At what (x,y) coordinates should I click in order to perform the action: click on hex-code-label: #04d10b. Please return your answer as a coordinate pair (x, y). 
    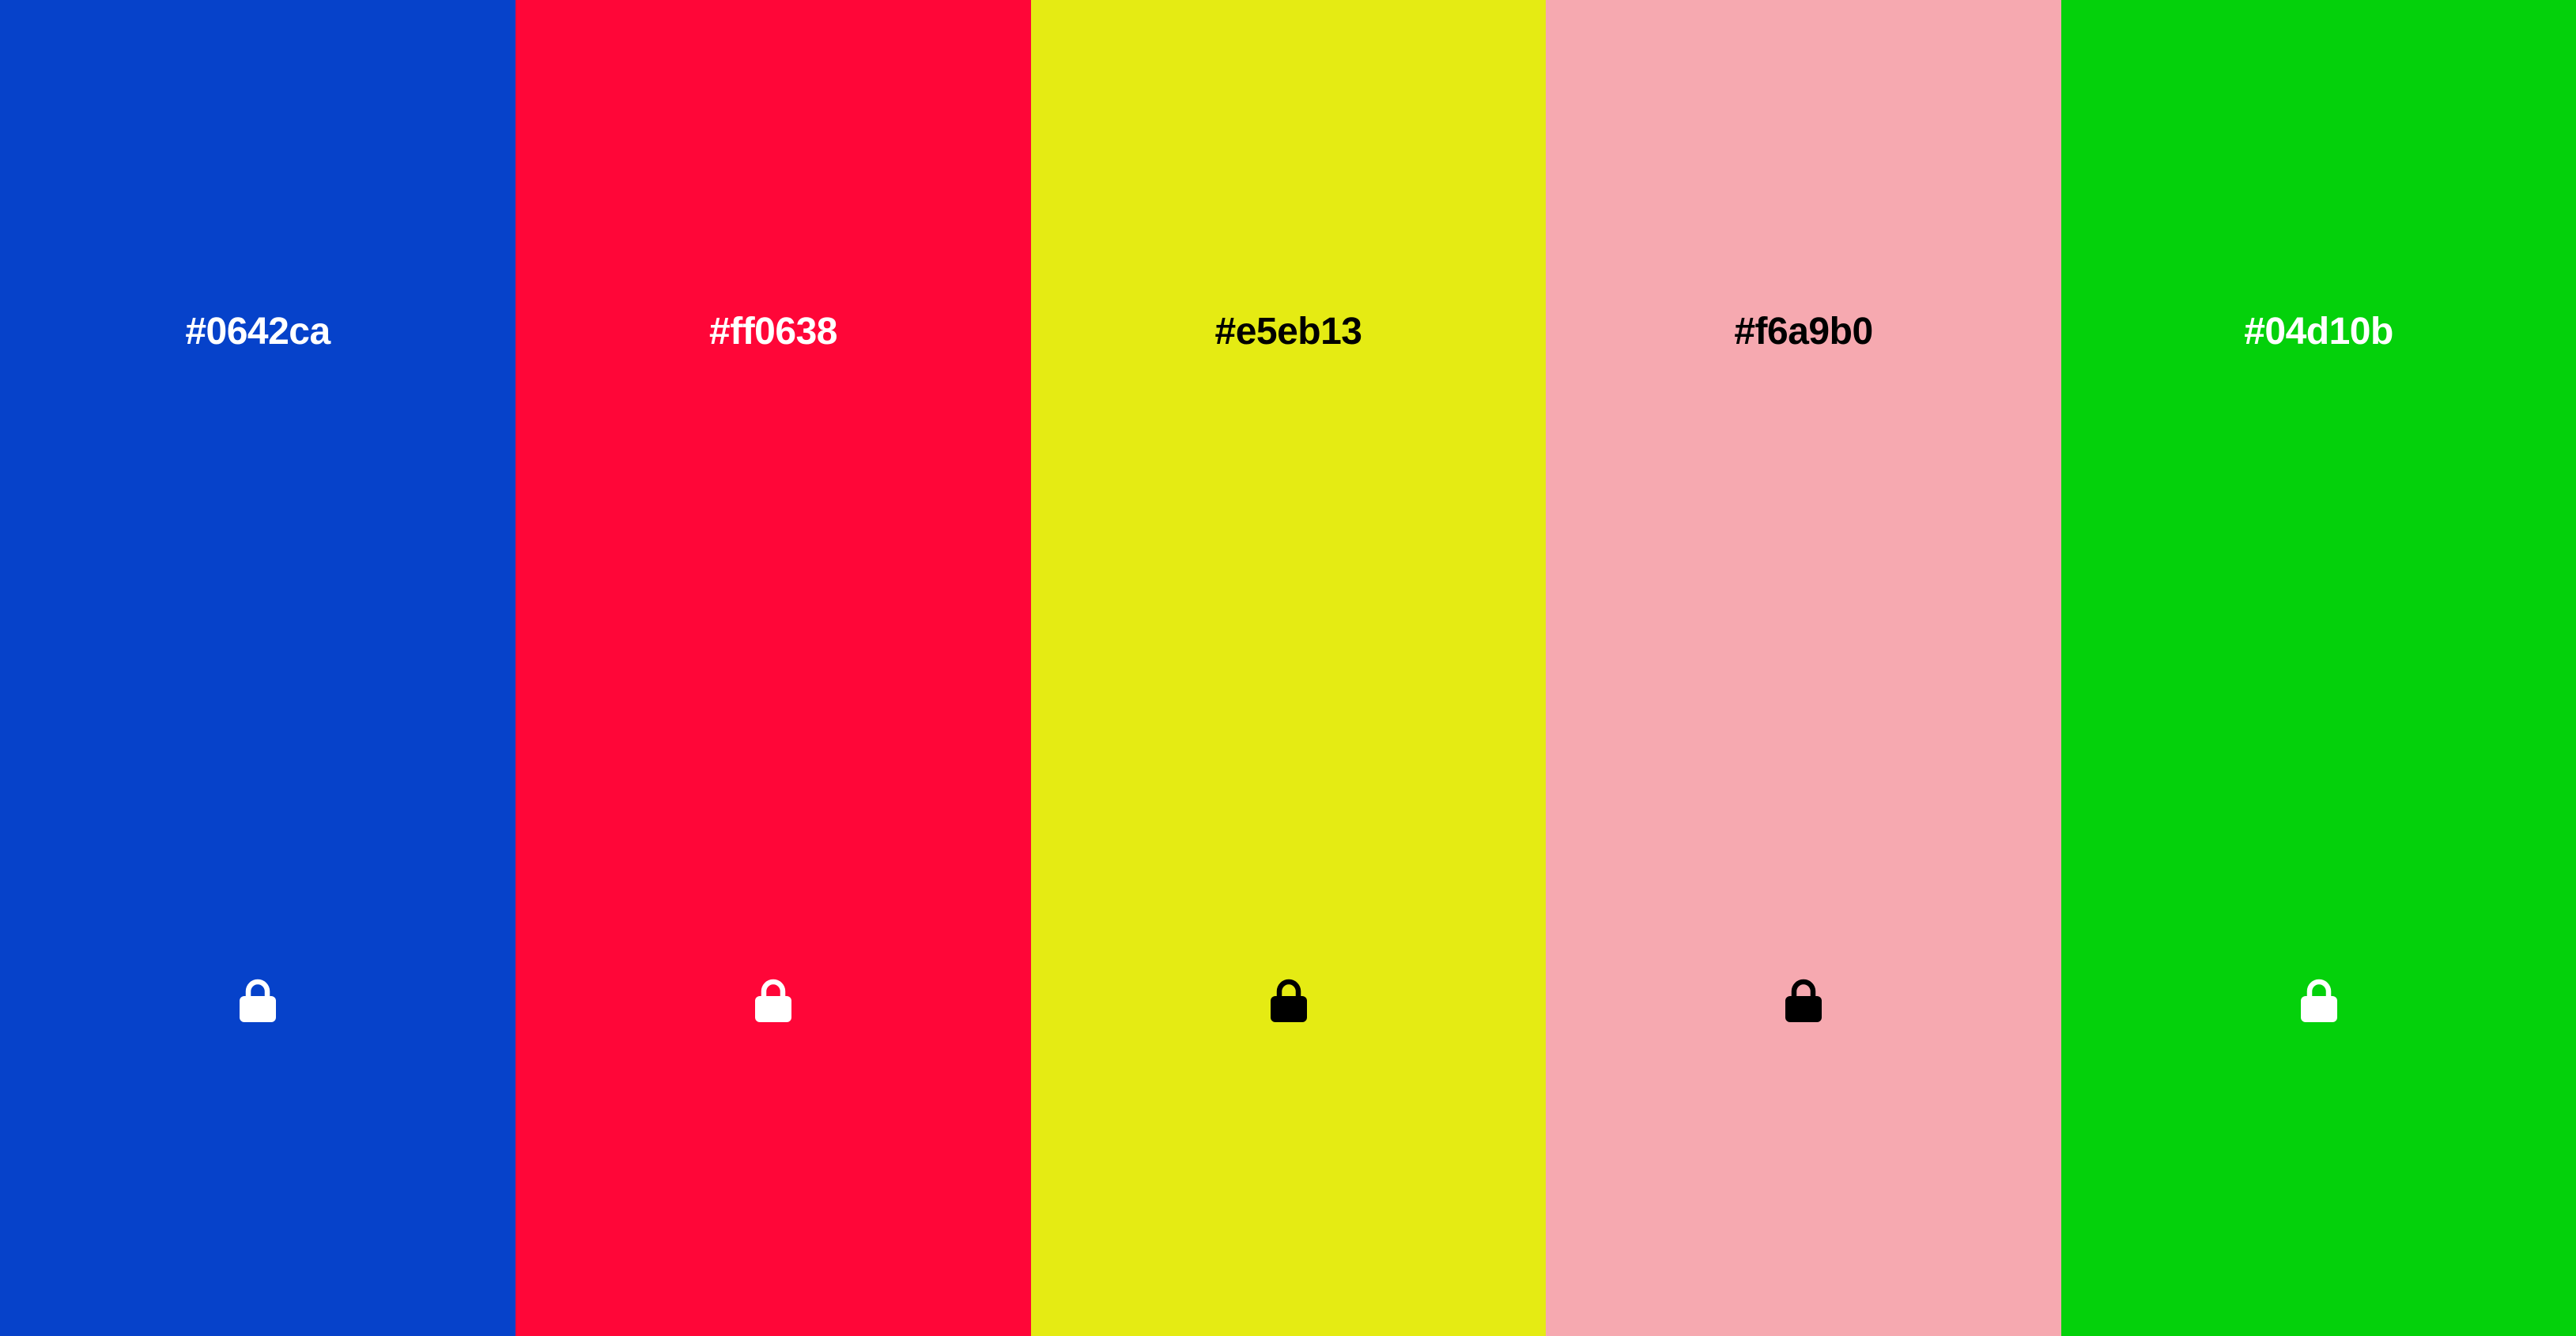
    Looking at the image, I should click on (2318, 332).